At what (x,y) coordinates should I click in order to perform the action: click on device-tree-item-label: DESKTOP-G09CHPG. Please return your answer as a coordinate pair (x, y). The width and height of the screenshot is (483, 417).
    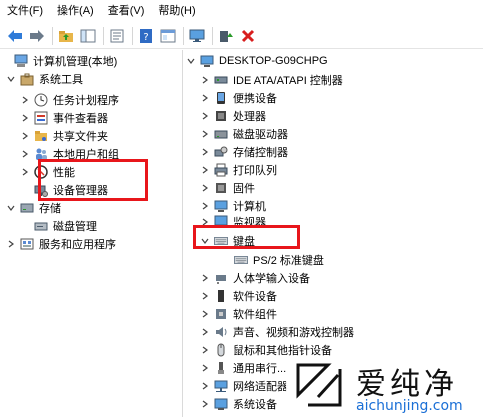
    Looking at the image, I should click on (273, 61).